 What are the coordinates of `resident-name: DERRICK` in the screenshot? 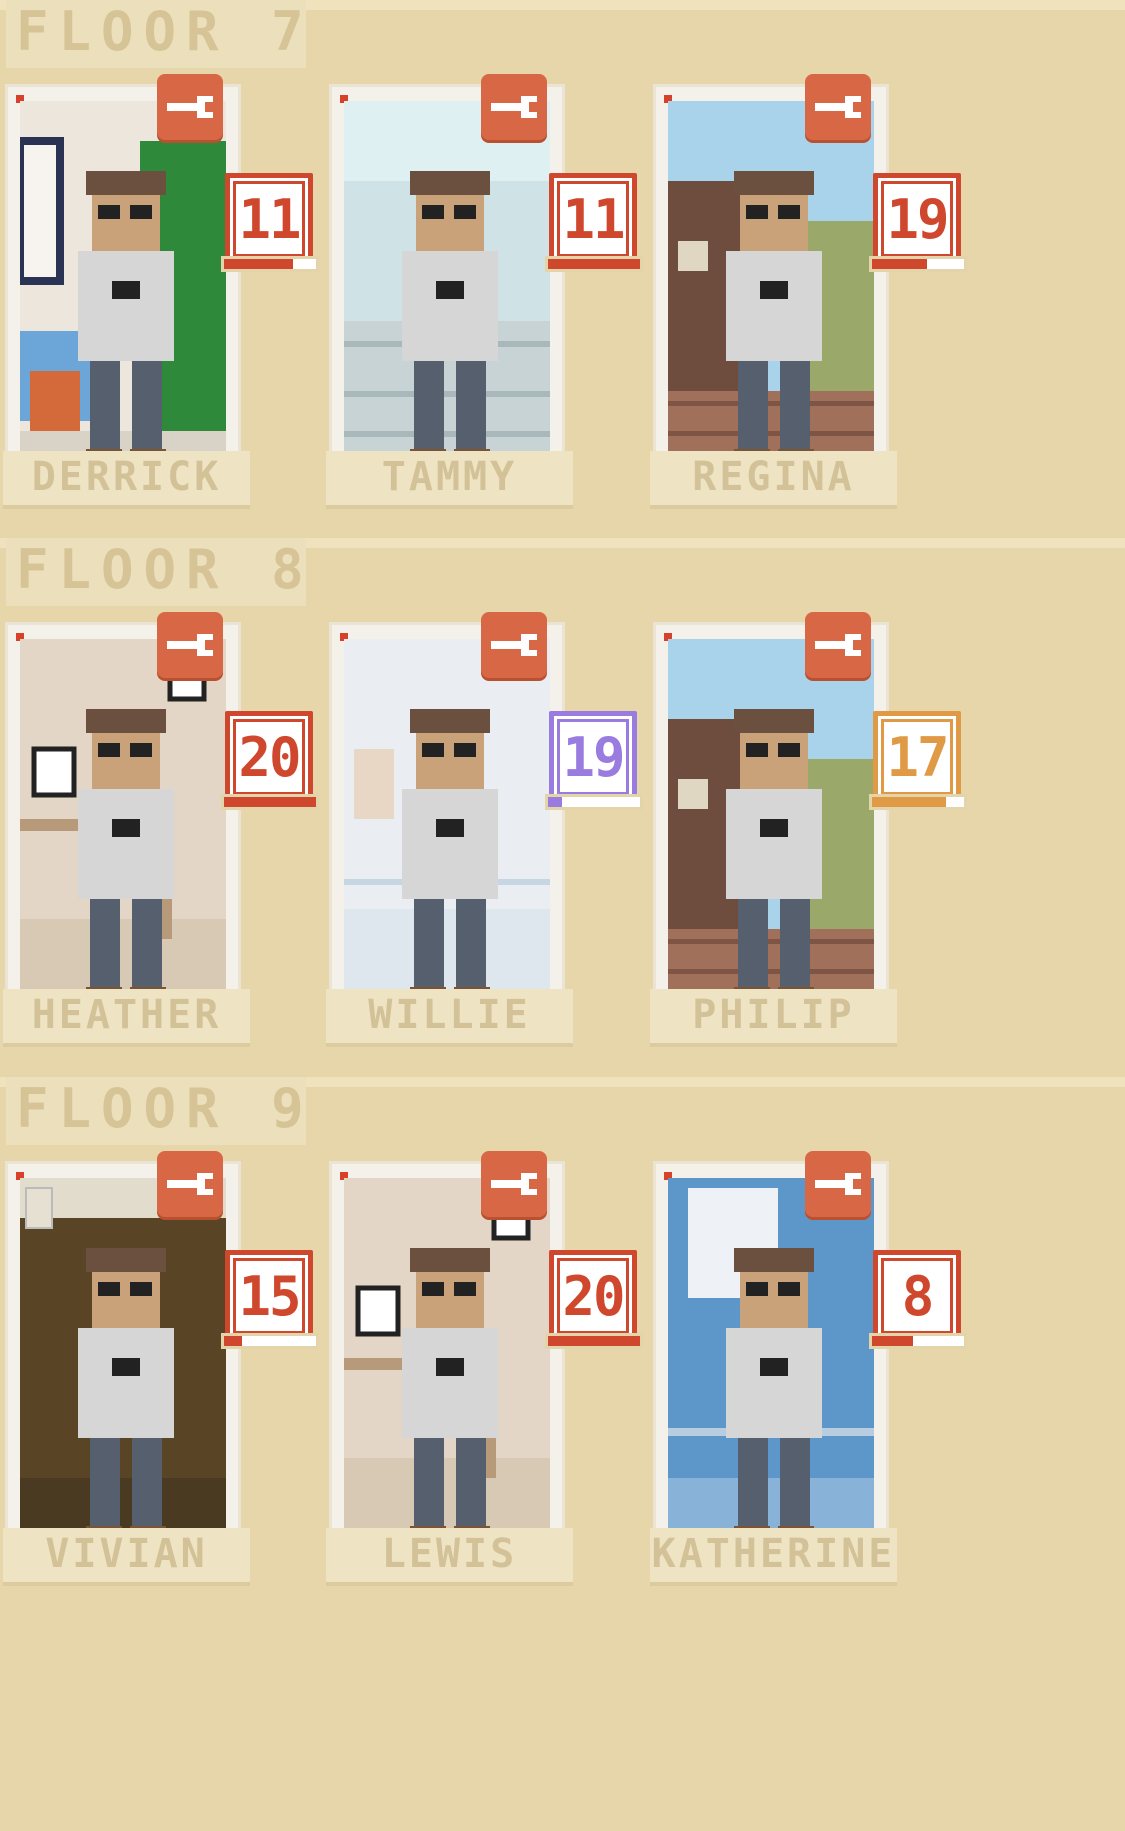 It's located at (126, 480).